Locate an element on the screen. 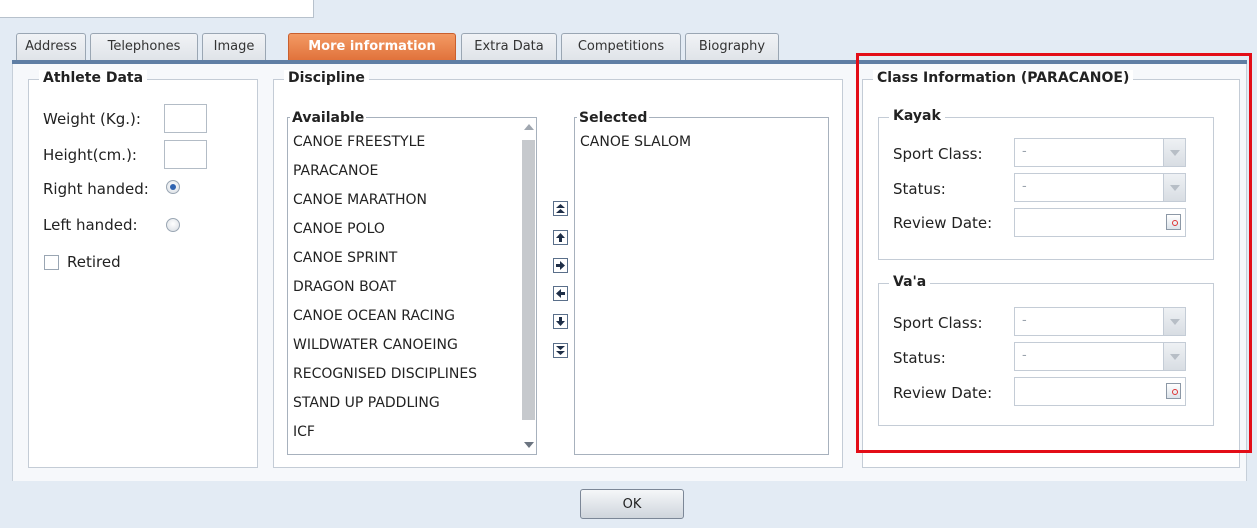 The image size is (1257, 528). list-item: CANOE SPRINT is located at coordinates (345, 258).